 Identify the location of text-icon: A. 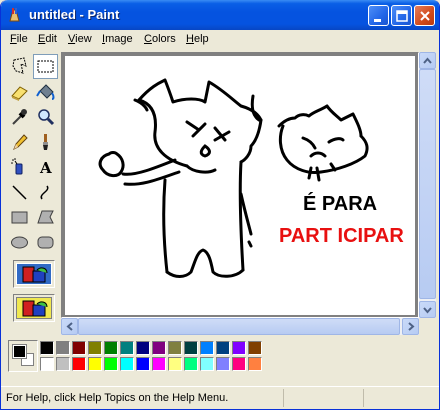
(45, 167).